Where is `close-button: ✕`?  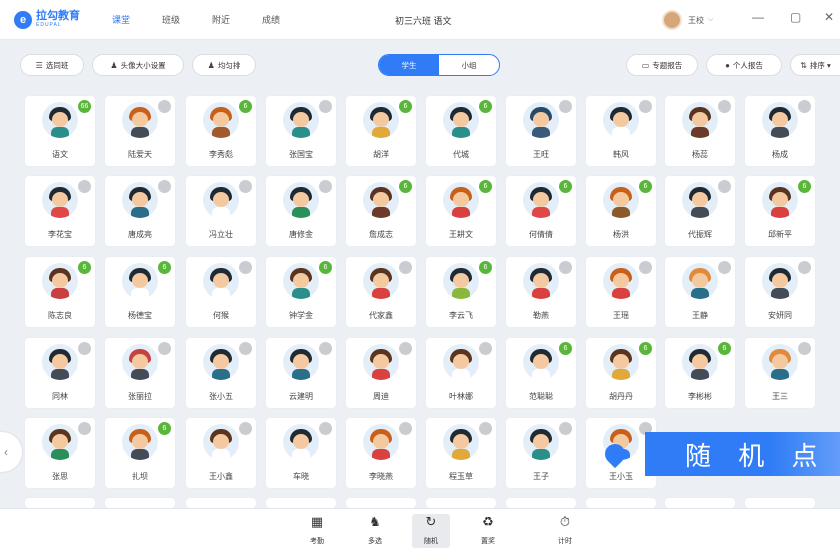 close-button: ✕ is located at coordinates (829, 17).